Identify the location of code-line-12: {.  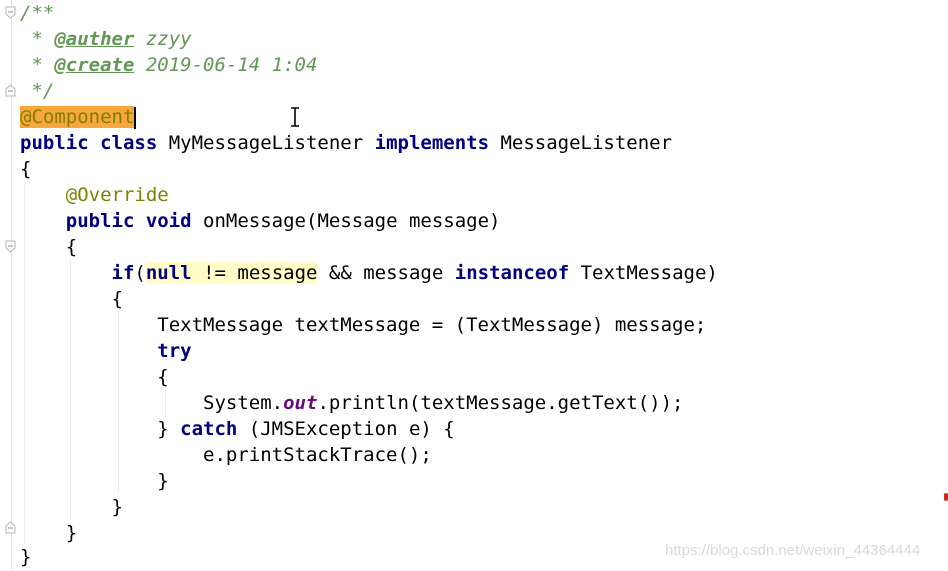
(71, 299).